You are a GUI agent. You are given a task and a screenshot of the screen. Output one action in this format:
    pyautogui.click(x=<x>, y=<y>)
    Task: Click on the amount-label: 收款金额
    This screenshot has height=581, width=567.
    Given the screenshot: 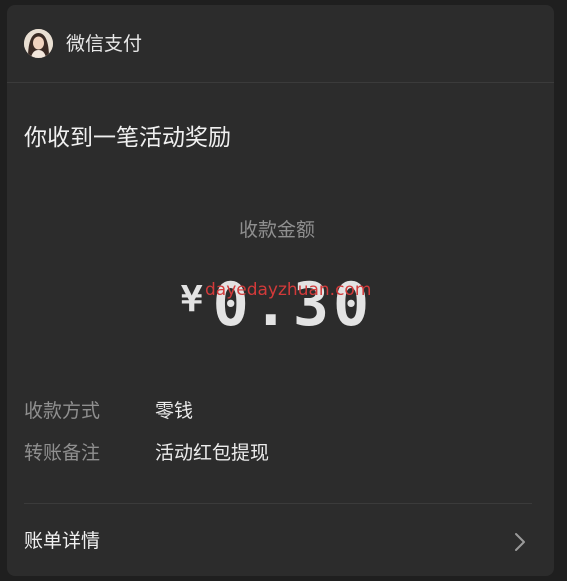 What is the action you would take?
    pyautogui.click(x=276, y=230)
    